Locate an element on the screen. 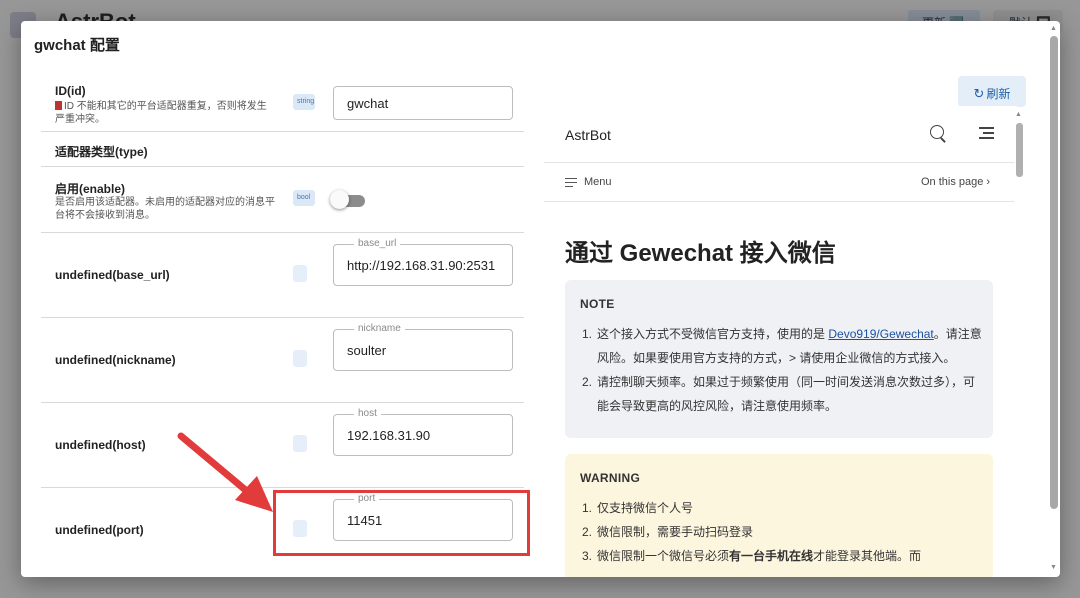  highlight-box is located at coordinates (401, 523).